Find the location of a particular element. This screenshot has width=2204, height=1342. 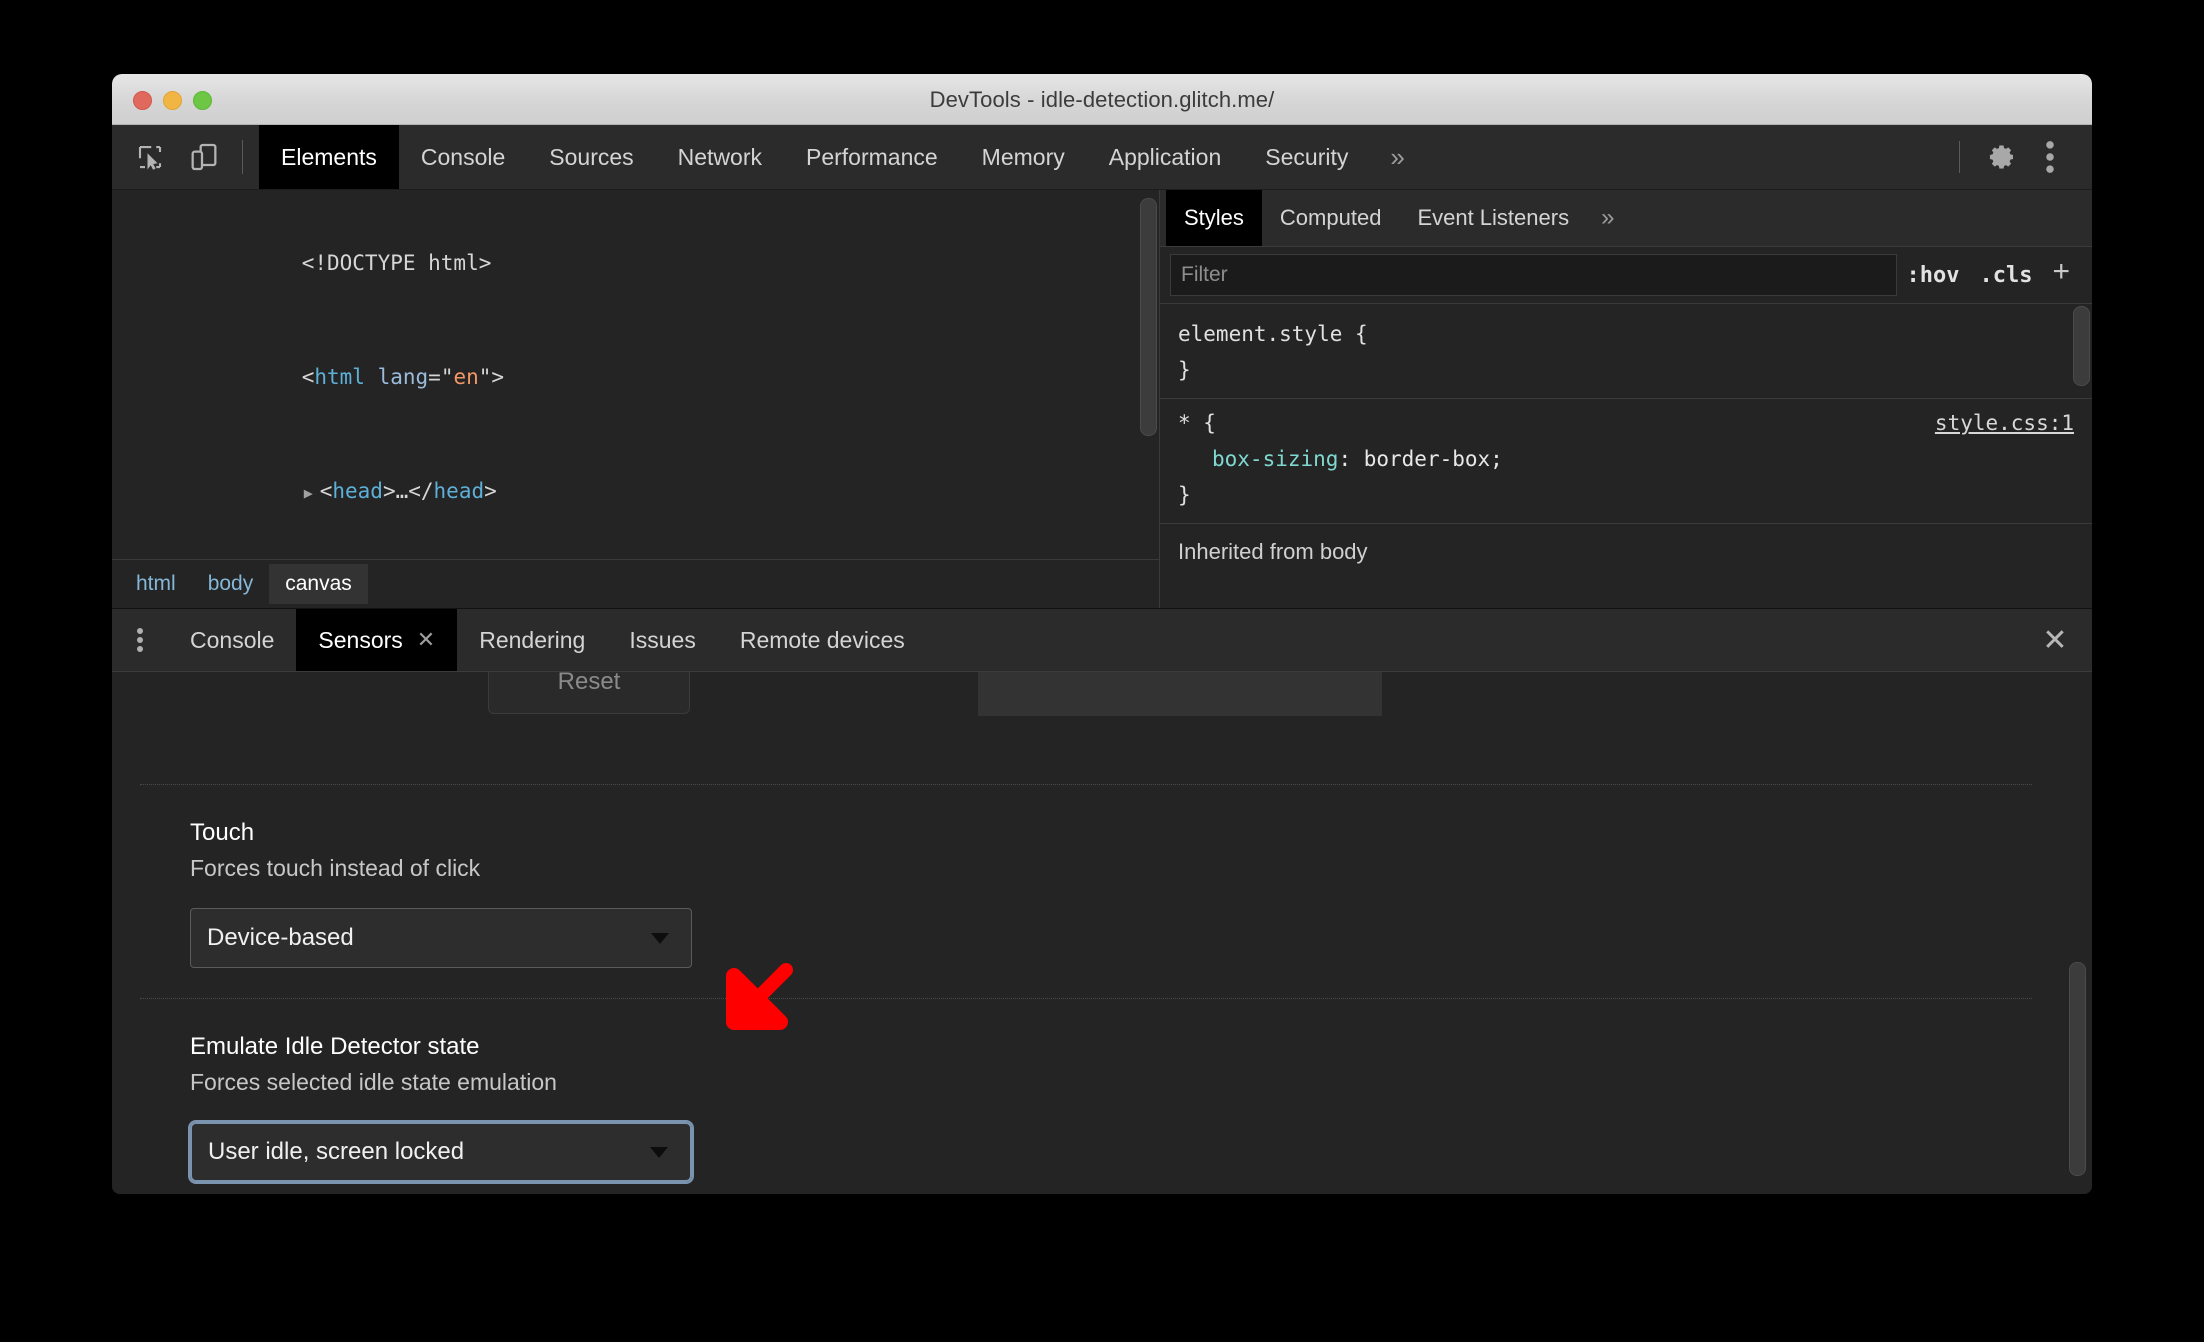

styles-scrollbar-thumb is located at coordinates (2081, 346).